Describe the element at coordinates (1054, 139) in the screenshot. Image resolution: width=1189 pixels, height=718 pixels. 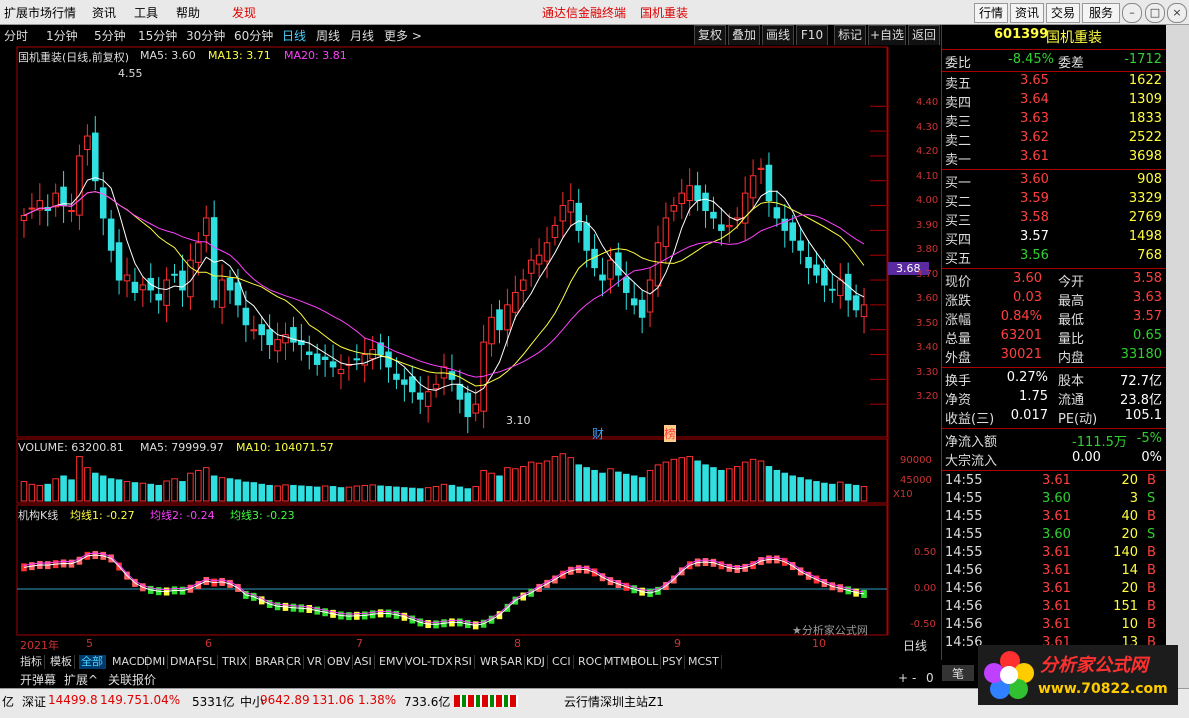
I see `sell-row: 卖二 3.62 2522` at that location.